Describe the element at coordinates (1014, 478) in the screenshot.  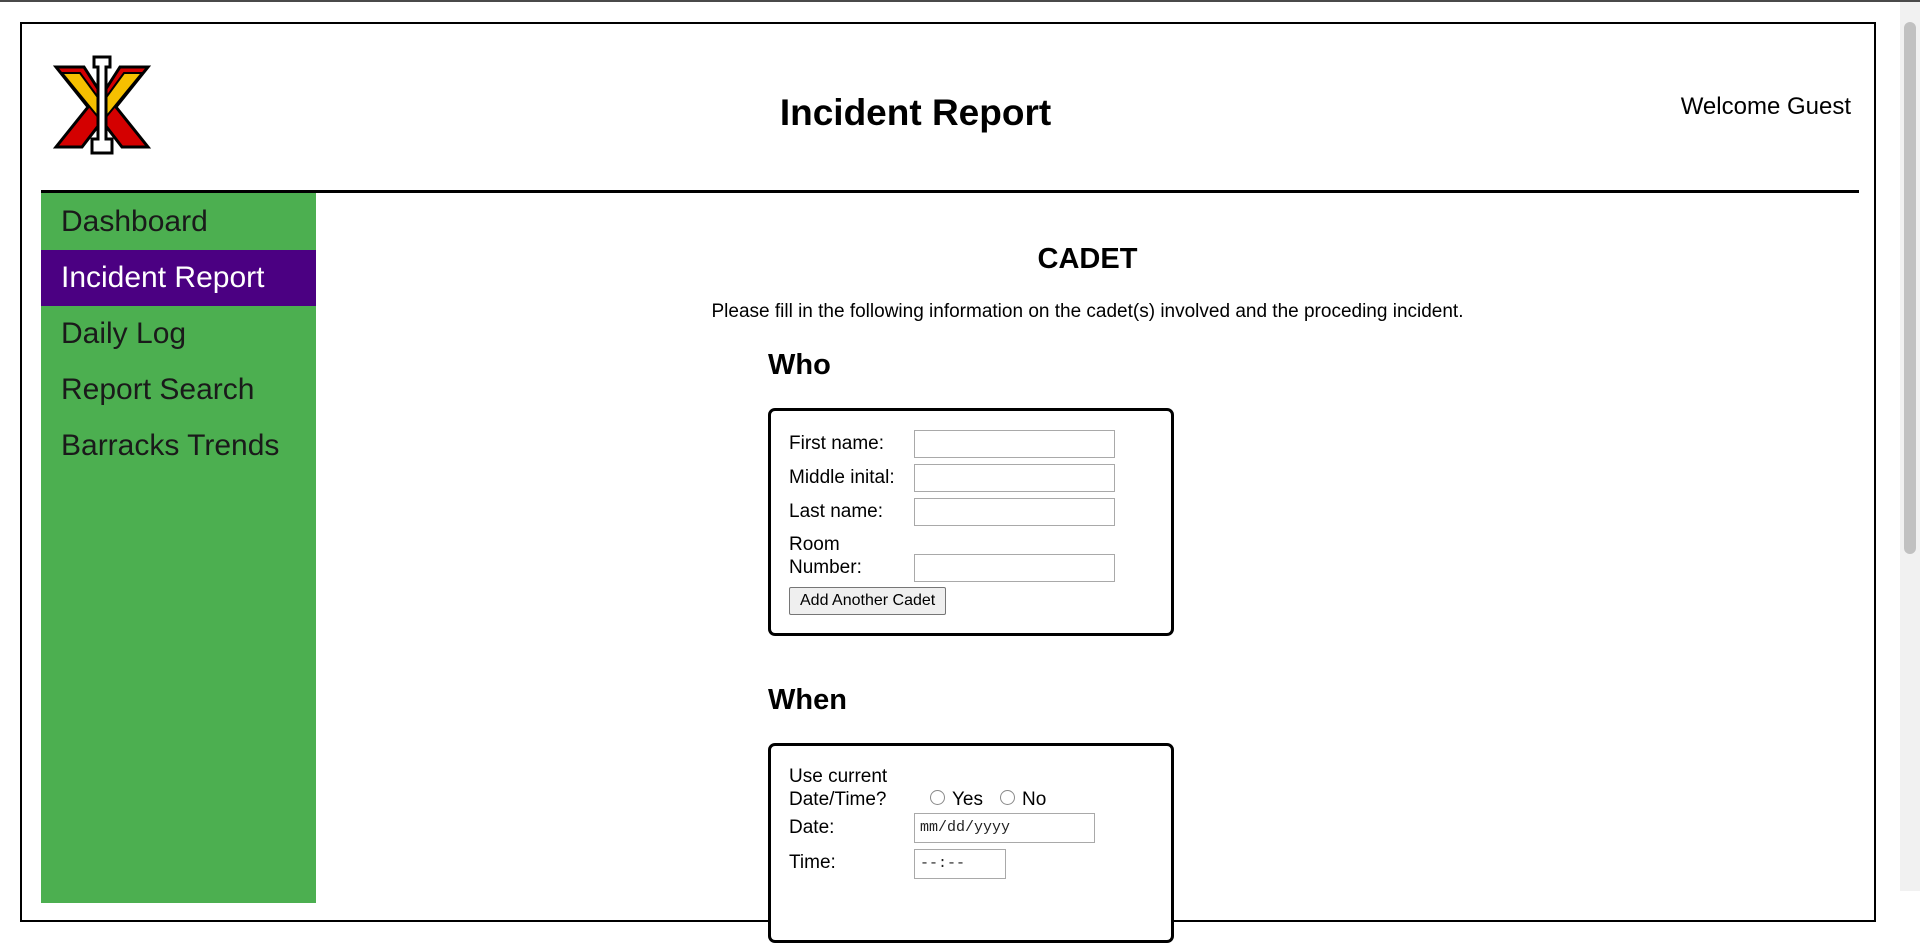
I see `middle-initial-field` at that location.